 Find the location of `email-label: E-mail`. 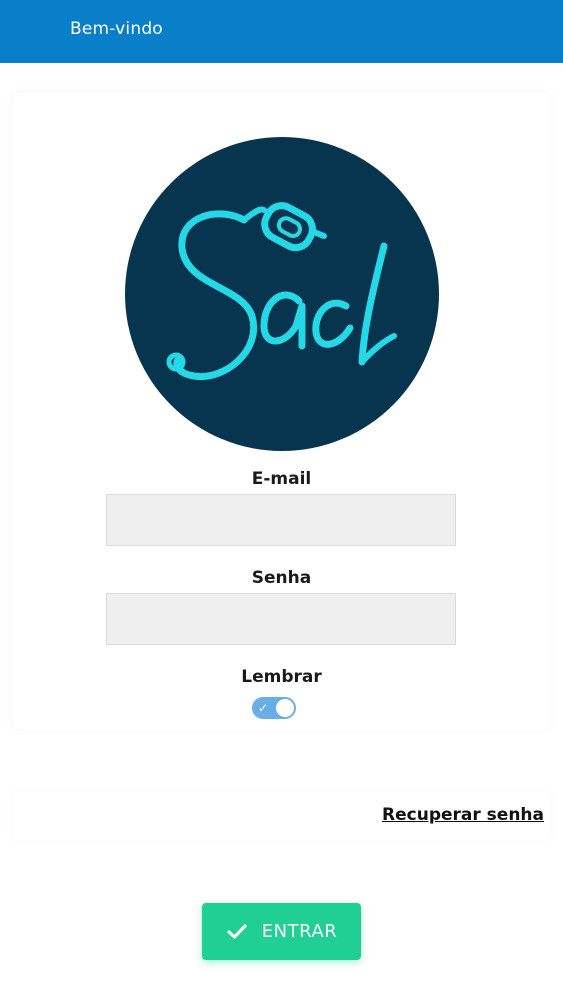

email-label: E-mail is located at coordinates (281, 479).